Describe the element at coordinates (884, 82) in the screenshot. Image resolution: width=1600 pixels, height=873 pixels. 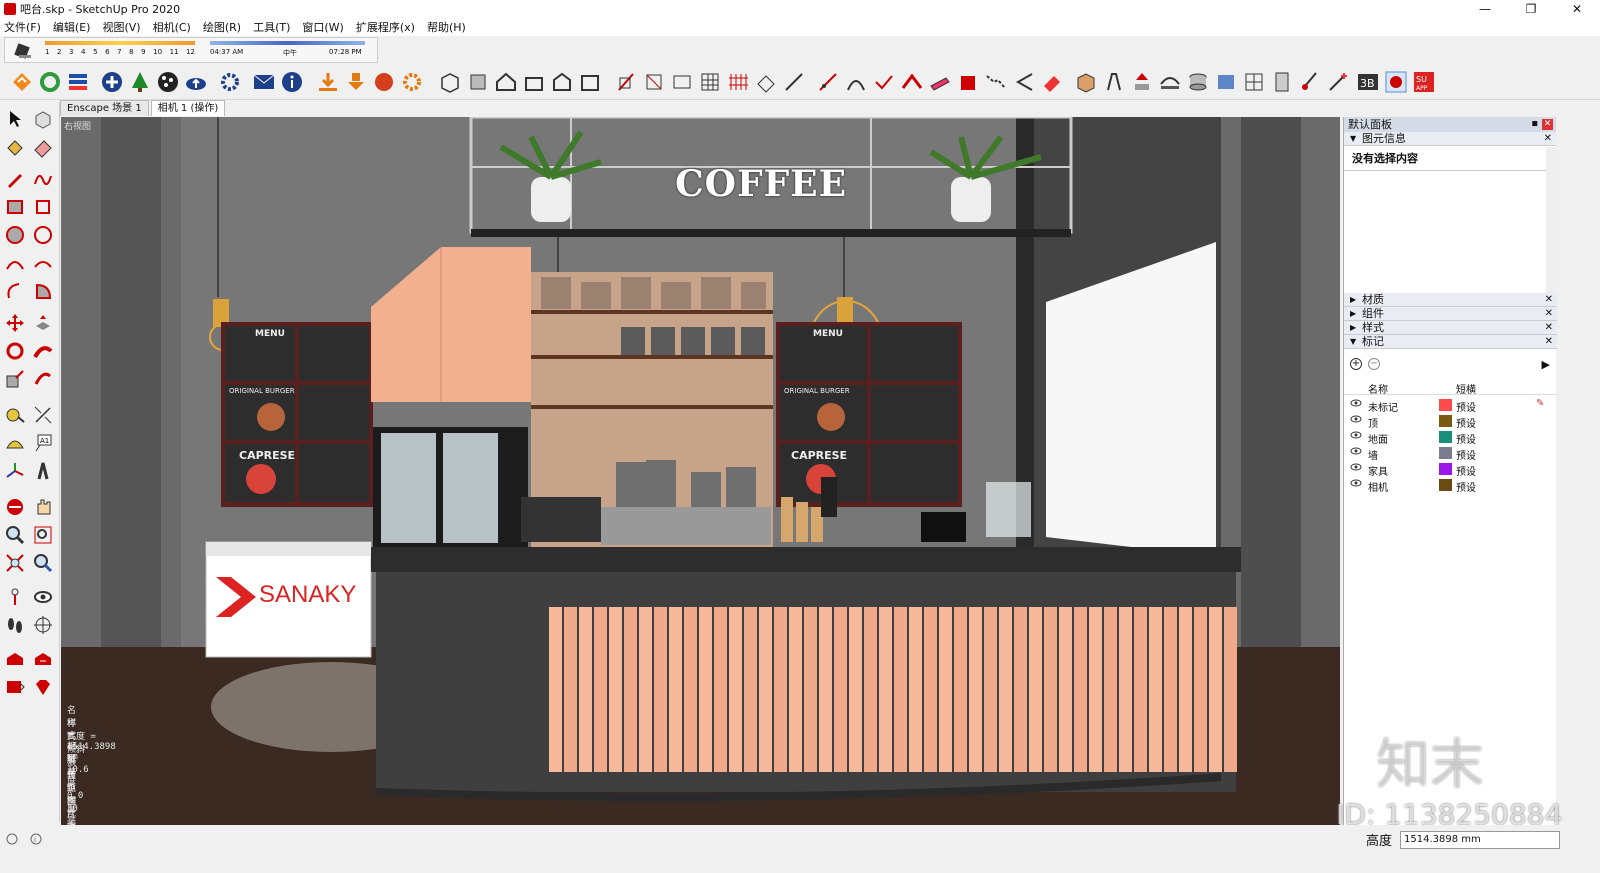
I see `check-icon` at that location.